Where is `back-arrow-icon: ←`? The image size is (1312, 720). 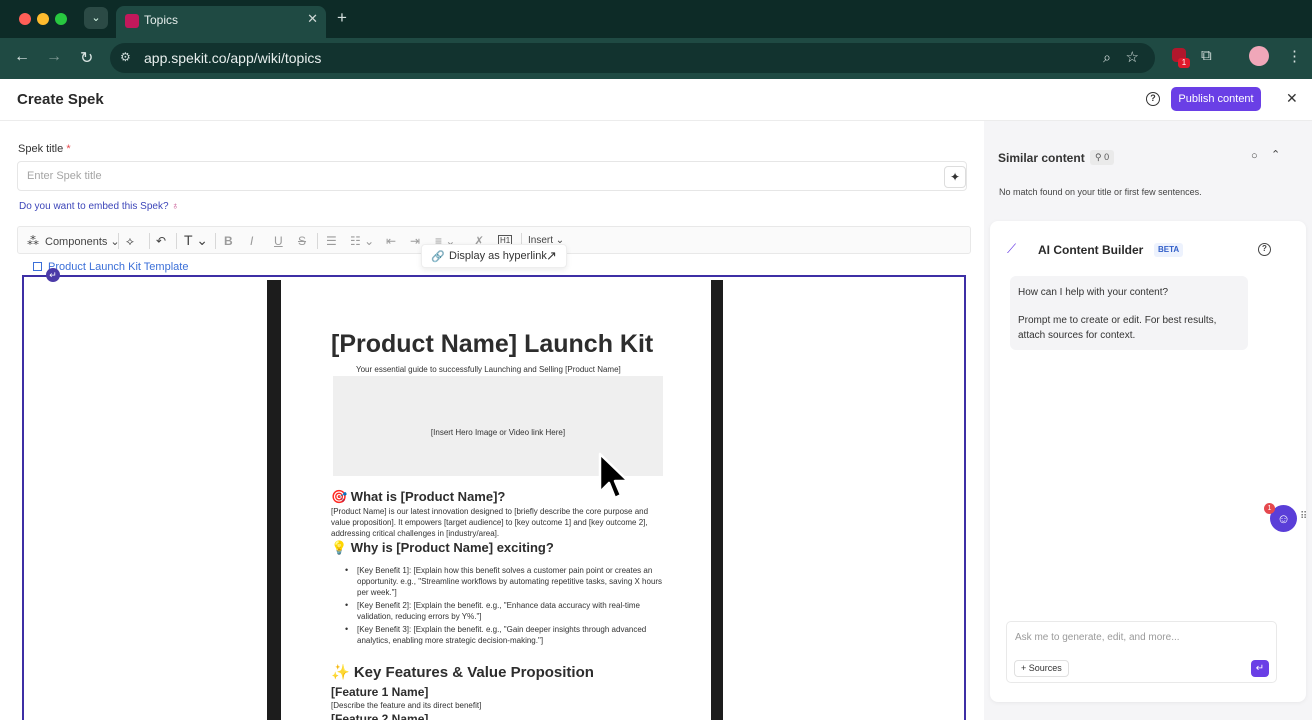 back-arrow-icon: ← is located at coordinates (22, 57).